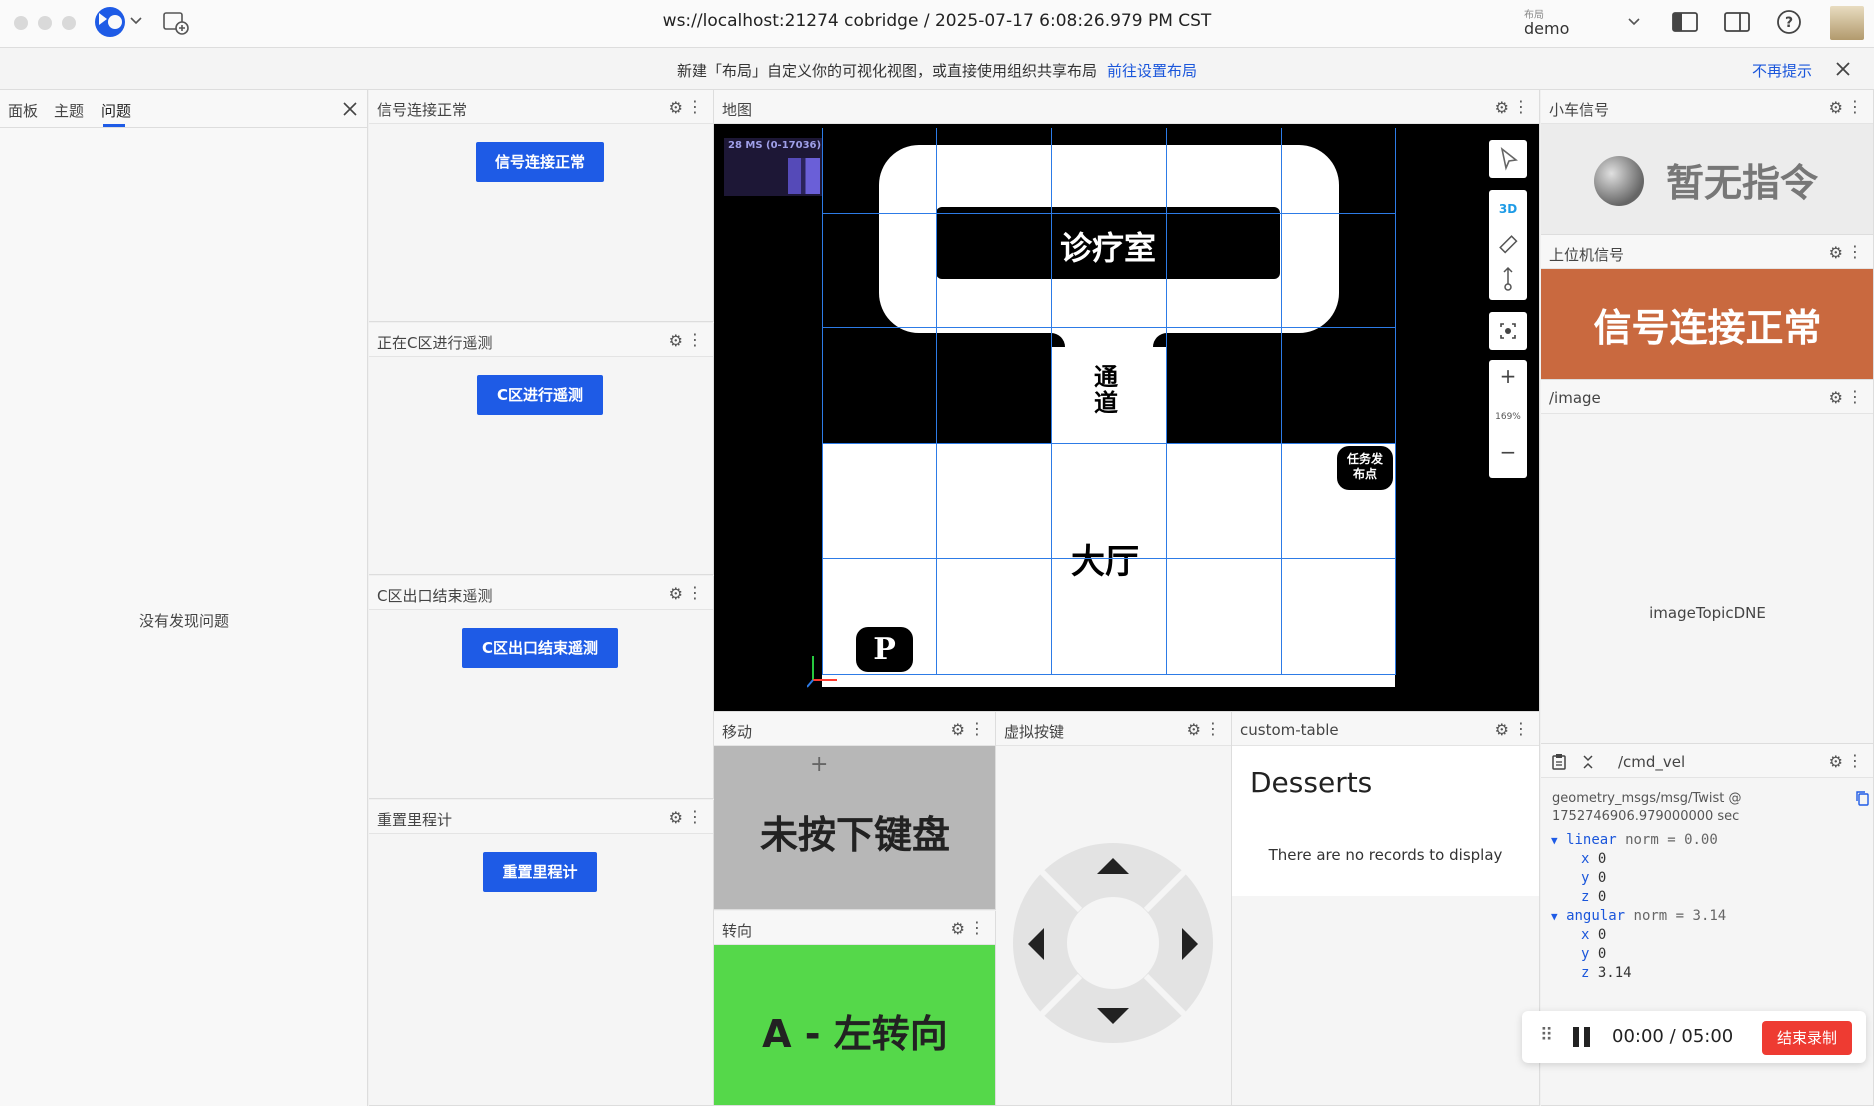 The width and height of the screenshot is (1874, 1106). Describe the element at coordinates (1789, 22) in the screenshot. I see `help-icon: ?` at that location.